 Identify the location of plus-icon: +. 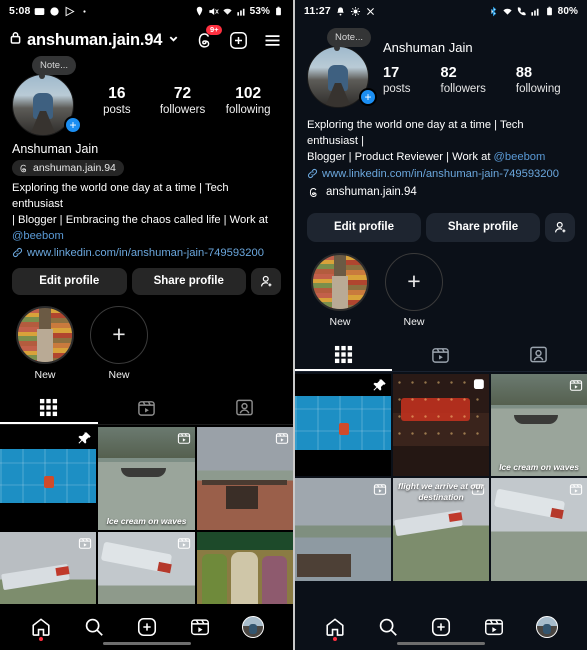
(414, 281).